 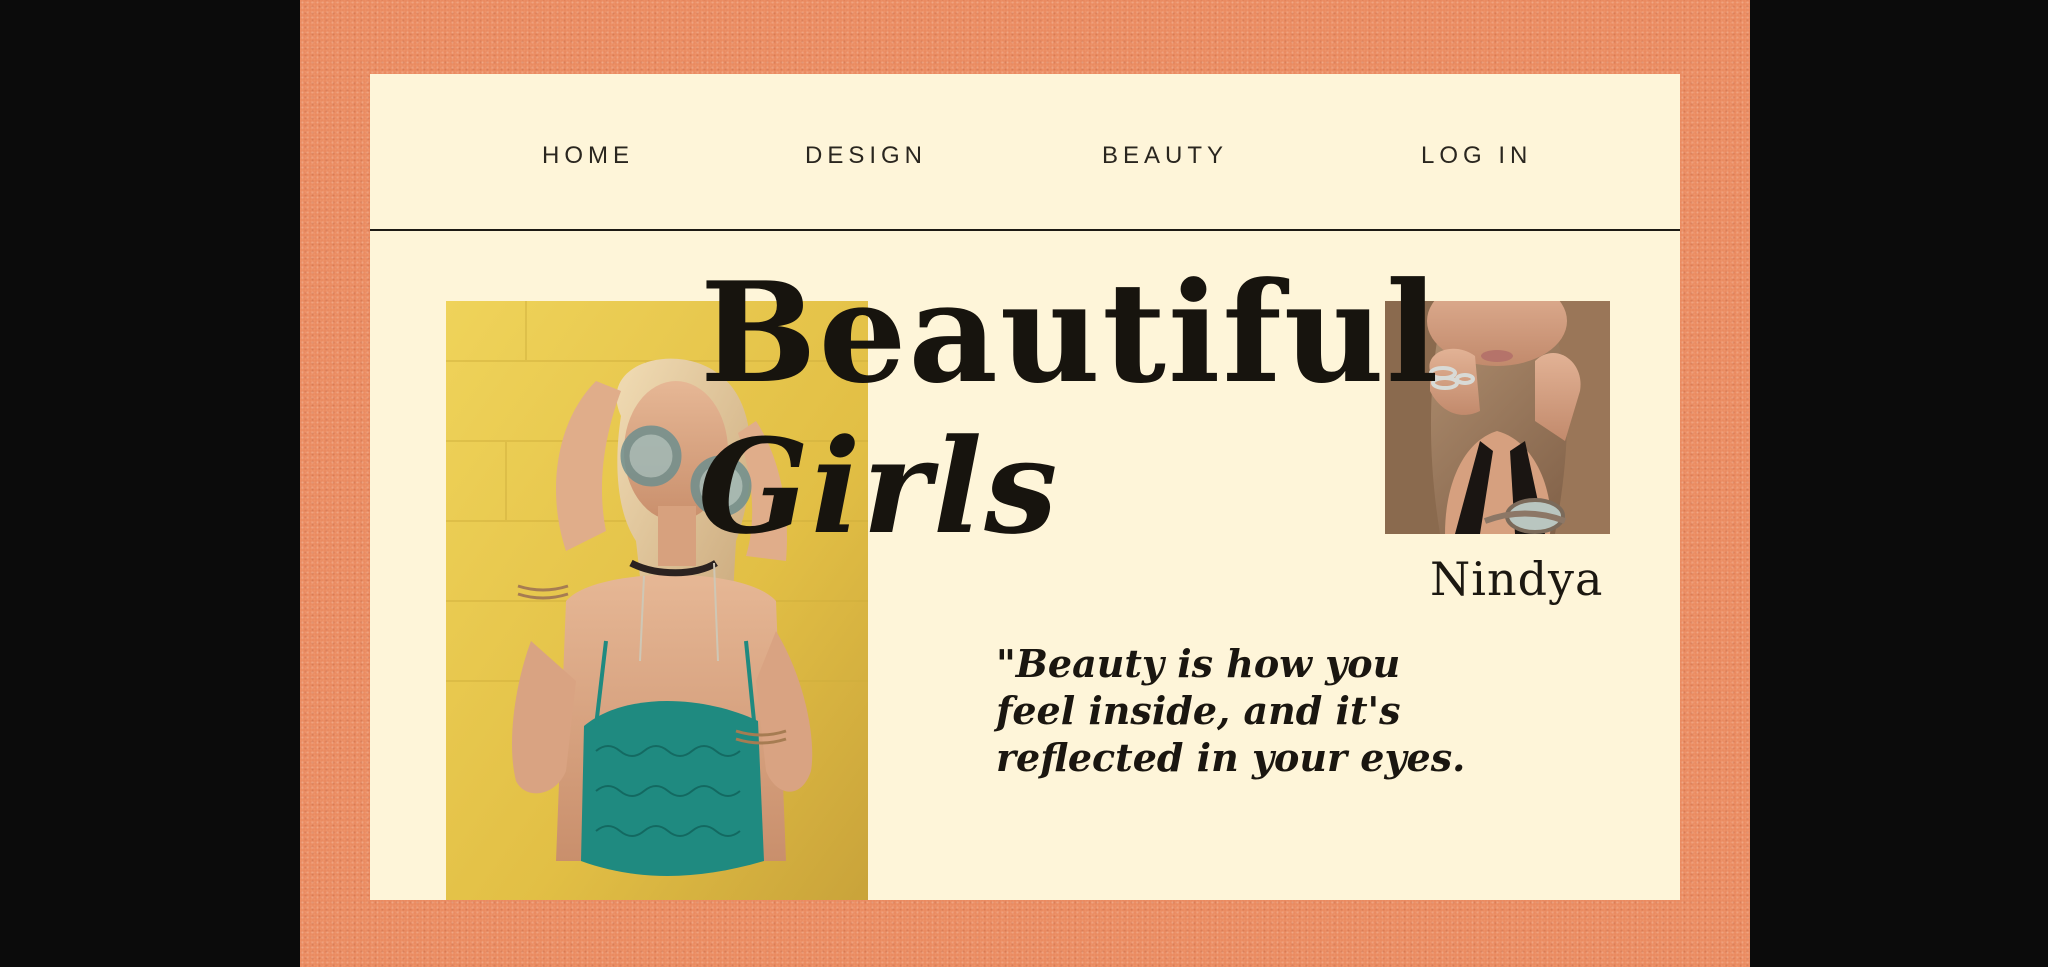 What do you see at coordinates (879, 486) in the screenshot?
I see `hero-title-line-2: Girls` at bounding box center [879, 486].